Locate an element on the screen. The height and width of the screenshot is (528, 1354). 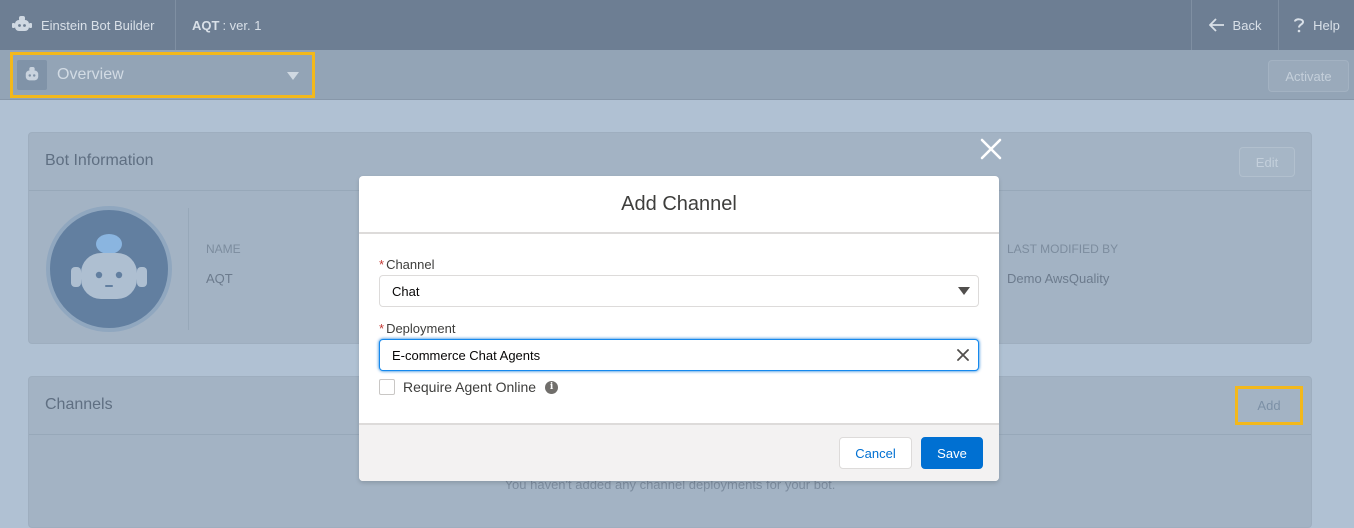
question-icon is located at coordinates (1299, 25).